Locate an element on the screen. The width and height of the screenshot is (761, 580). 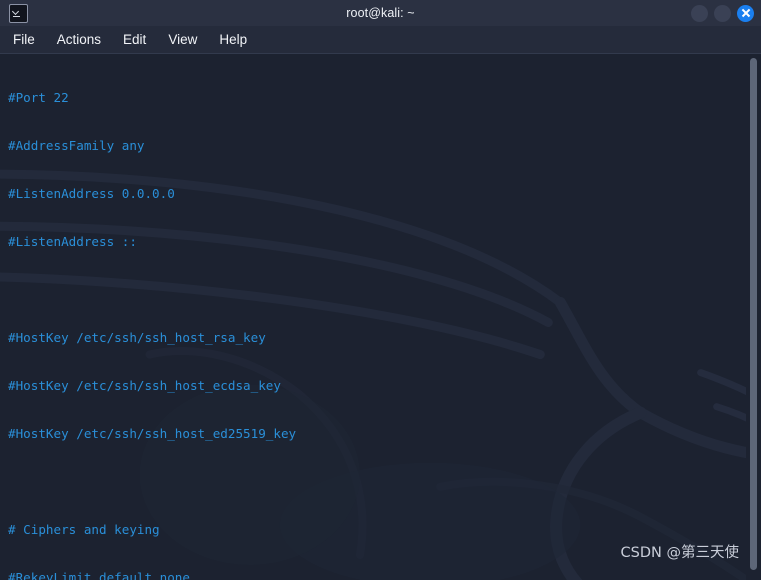
terminal-line: #HostKey /etc/ssh/ssh_host_rsa_key is located at coordinates (137, 337).